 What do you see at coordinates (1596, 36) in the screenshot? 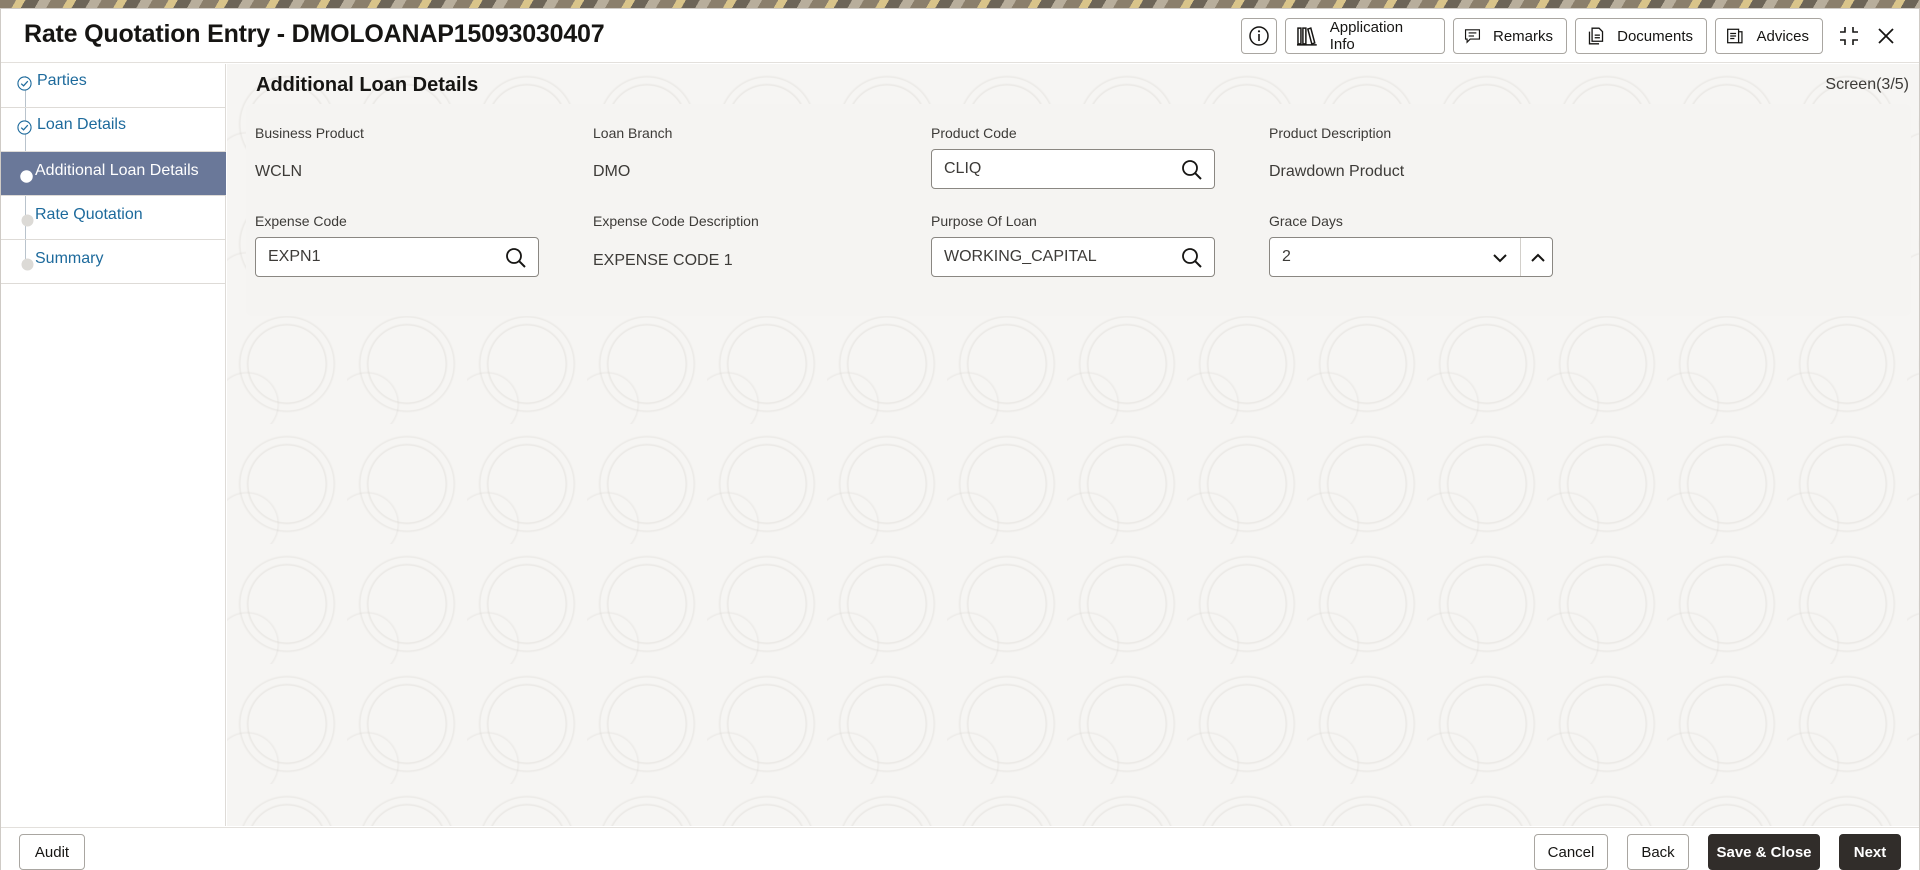
I see `documents-icon` at bounding box center [1596, 36].